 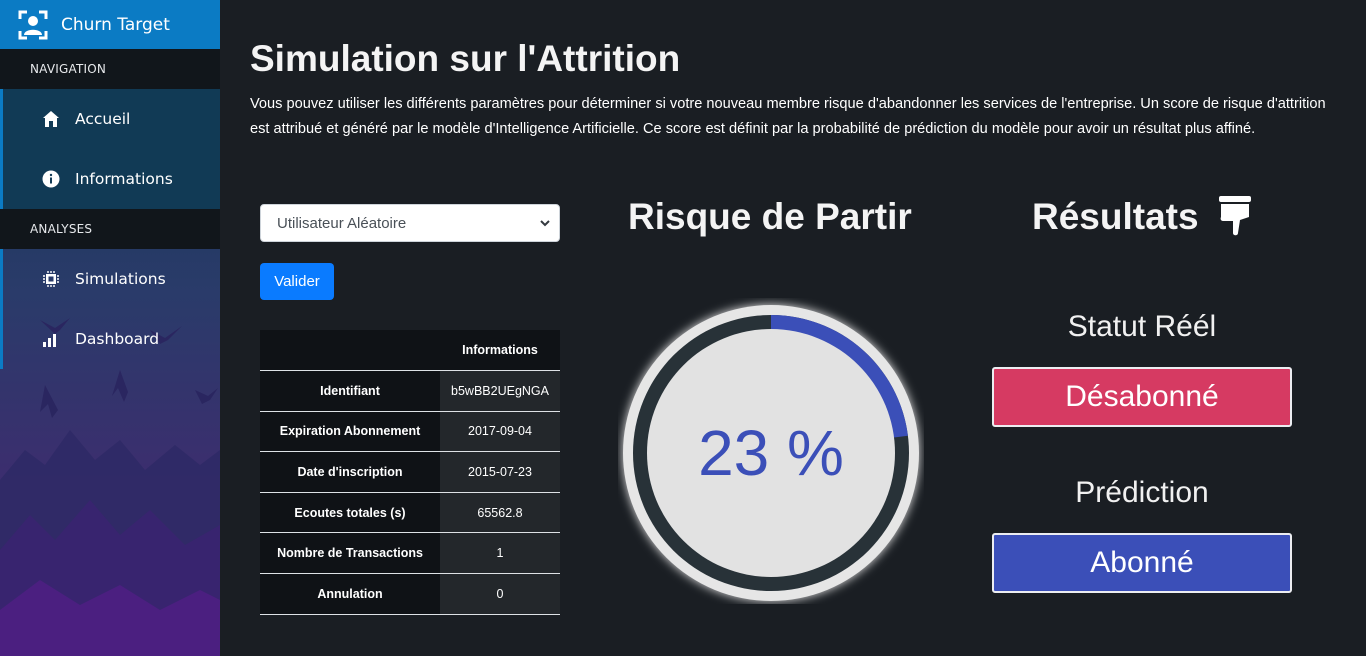 I want to click on row-value: 65562.8, so click(x=500, y=513).